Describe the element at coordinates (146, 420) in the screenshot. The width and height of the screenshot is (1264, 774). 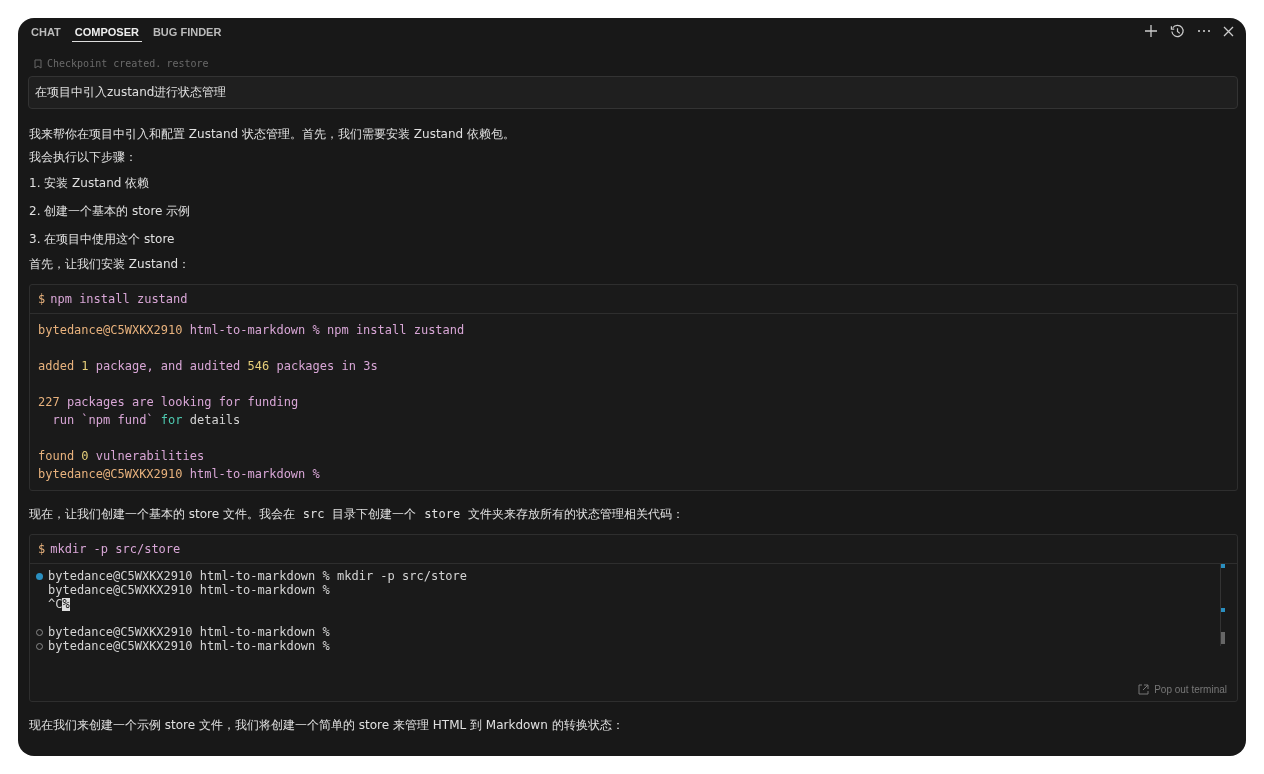
I see `terminal-line: run `npm fund` for details` at that location.